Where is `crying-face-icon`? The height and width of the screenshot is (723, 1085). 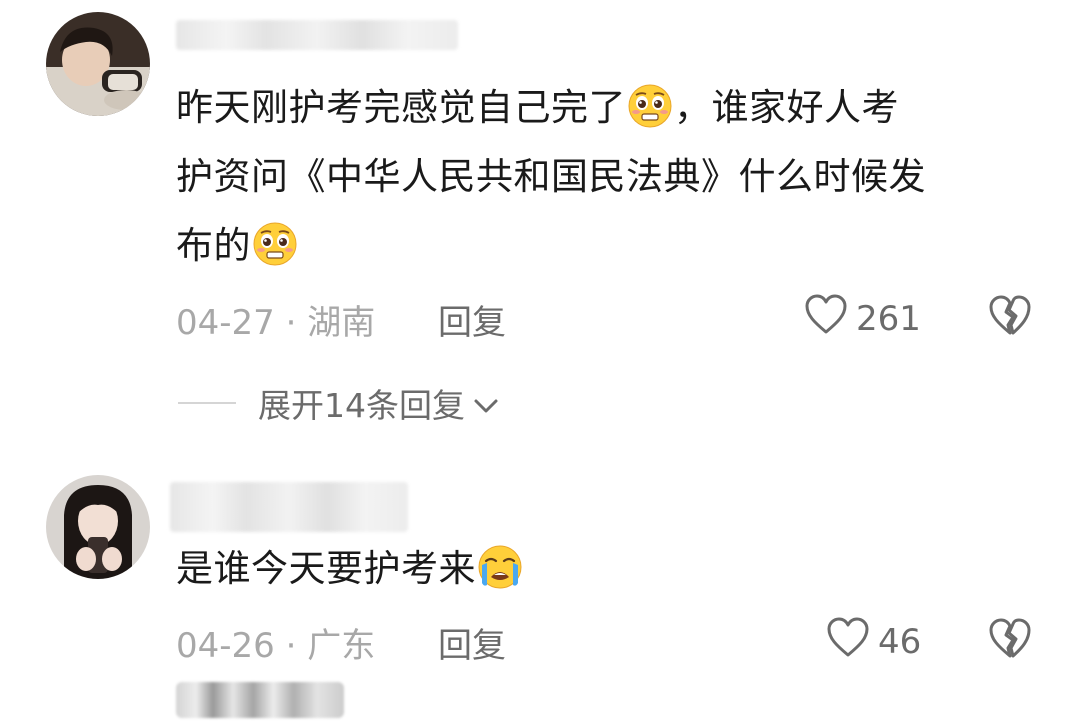
crying-face-icon is located at coordinates (500, 565).